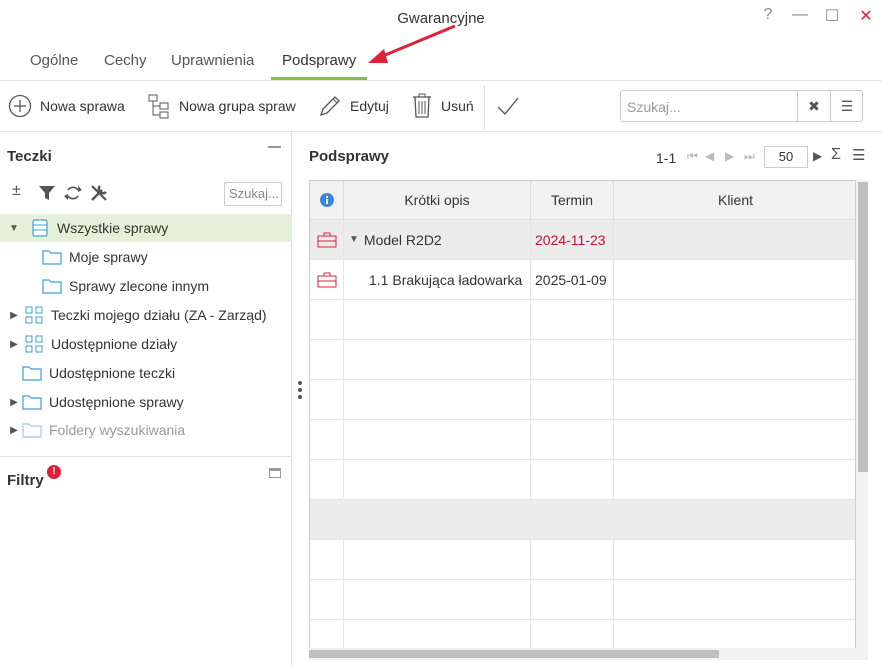  What do you see at coordinates (437, 200) in the screenshot?
I see `column-header-opis: Krótki opis` at bounding box center [437, 200].